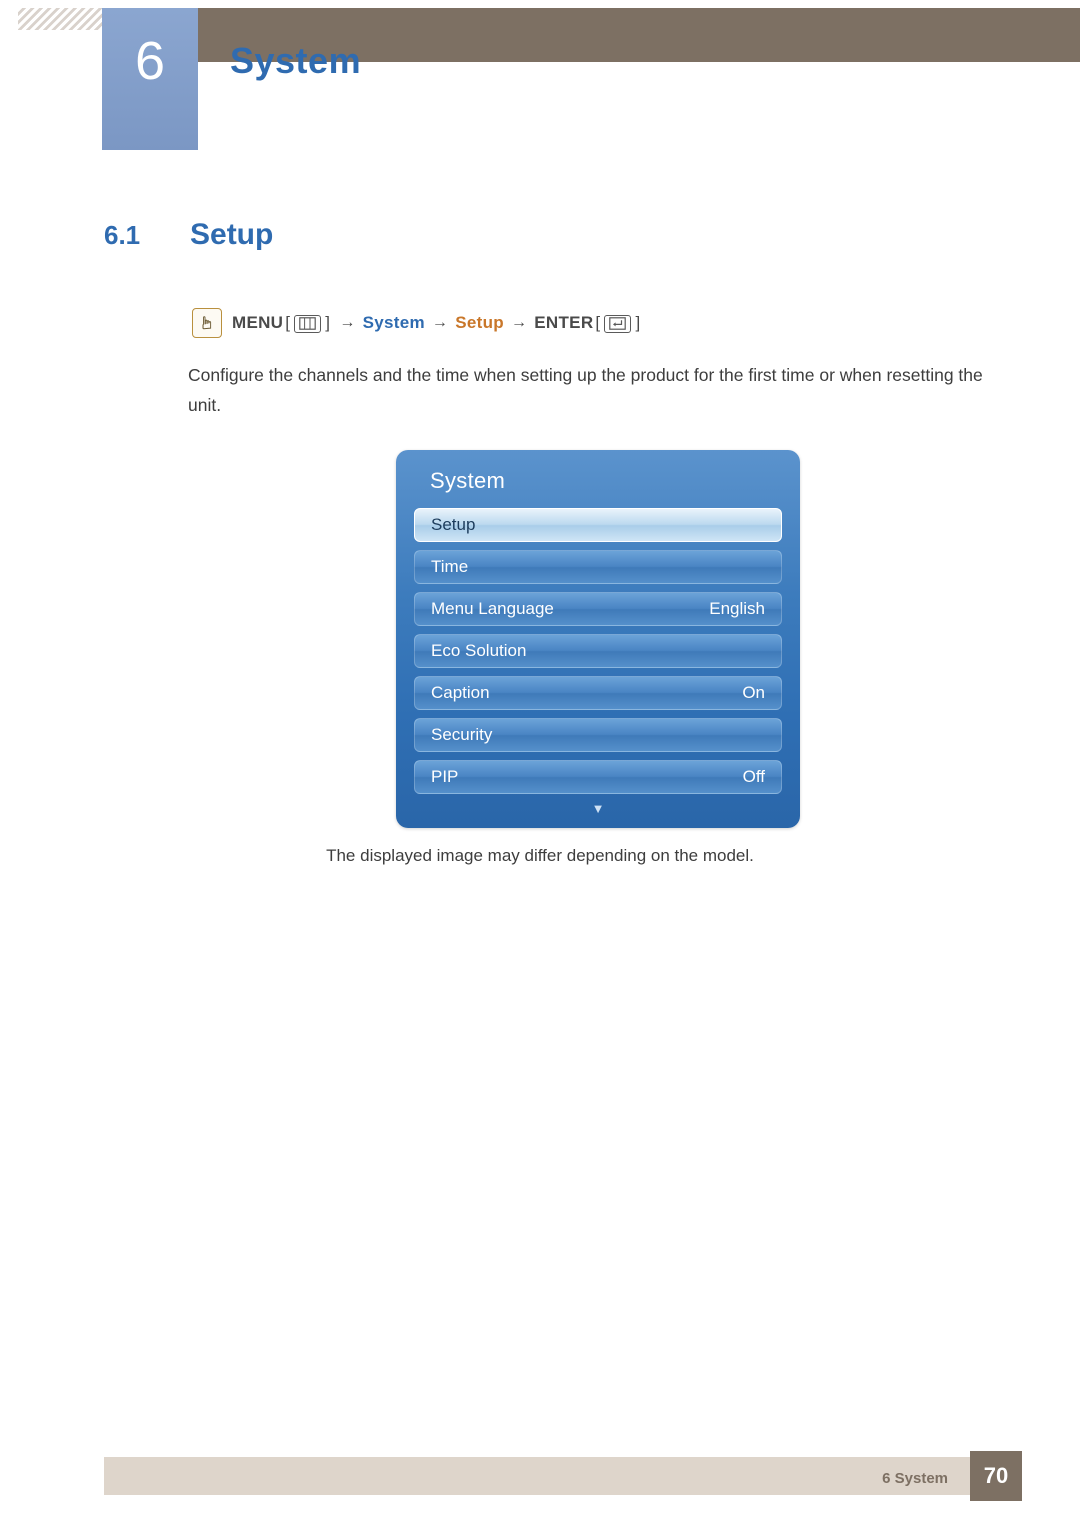  Describe the element at coordinates (450, 566) in the screenshot. I see `osd-row-label: Time` at that location.